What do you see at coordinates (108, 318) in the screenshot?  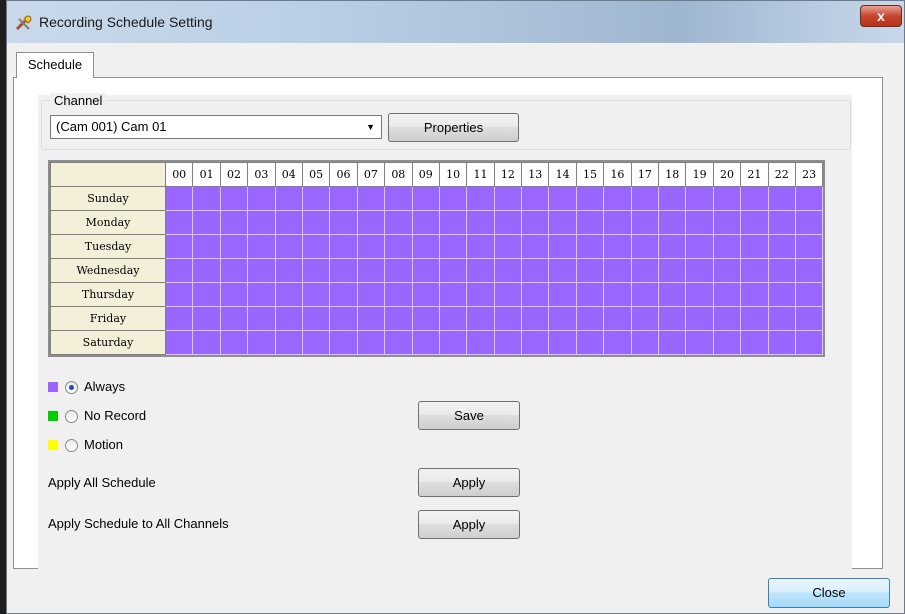 I see `day-label: Friday` at bounding box center [108, 318].